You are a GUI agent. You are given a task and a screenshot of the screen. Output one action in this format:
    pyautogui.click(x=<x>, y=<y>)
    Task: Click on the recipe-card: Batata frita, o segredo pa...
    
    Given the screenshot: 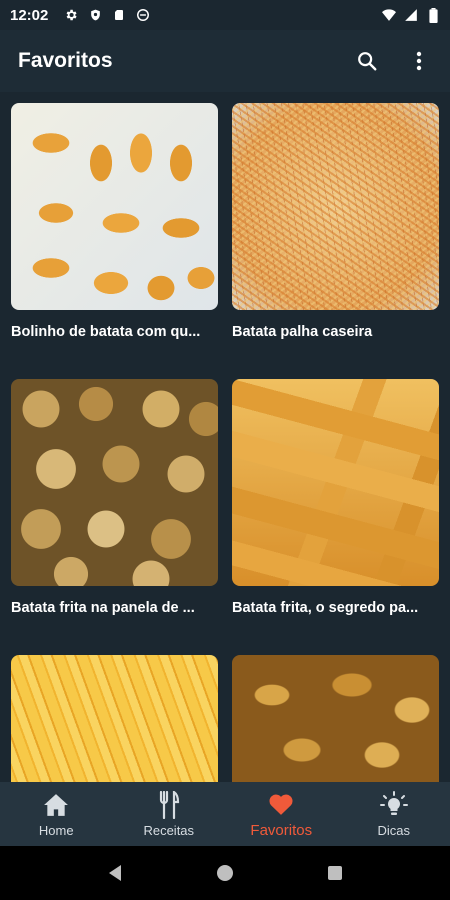 What is the action you would take?
    pyautogui.click(x=335, y=517)
    